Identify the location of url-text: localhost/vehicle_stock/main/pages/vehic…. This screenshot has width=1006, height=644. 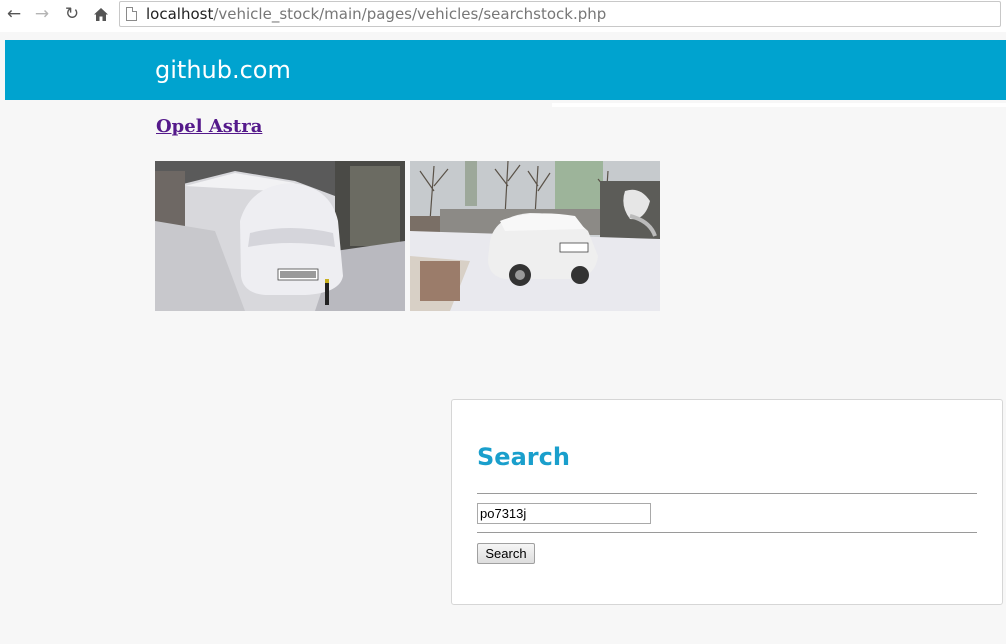
(376, 14).